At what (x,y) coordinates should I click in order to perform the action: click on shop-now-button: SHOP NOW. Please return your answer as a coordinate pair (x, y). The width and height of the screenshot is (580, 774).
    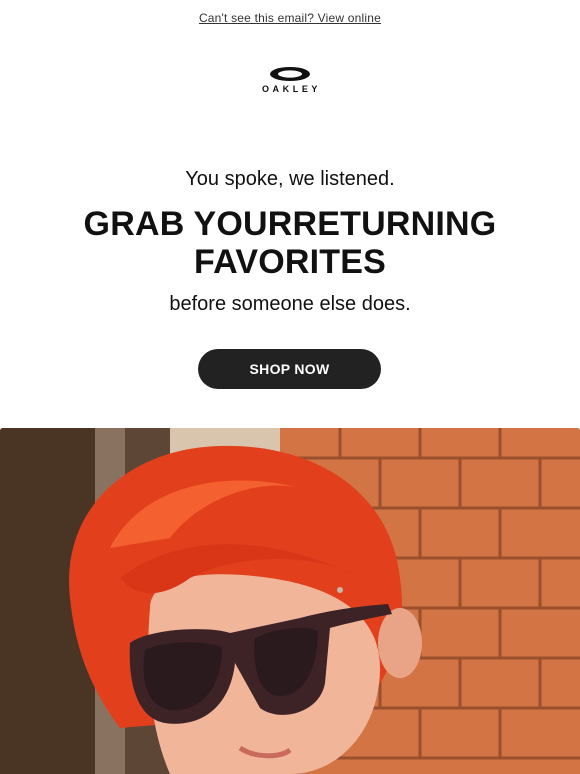
    Looking at the image, I should click on (289, 369).